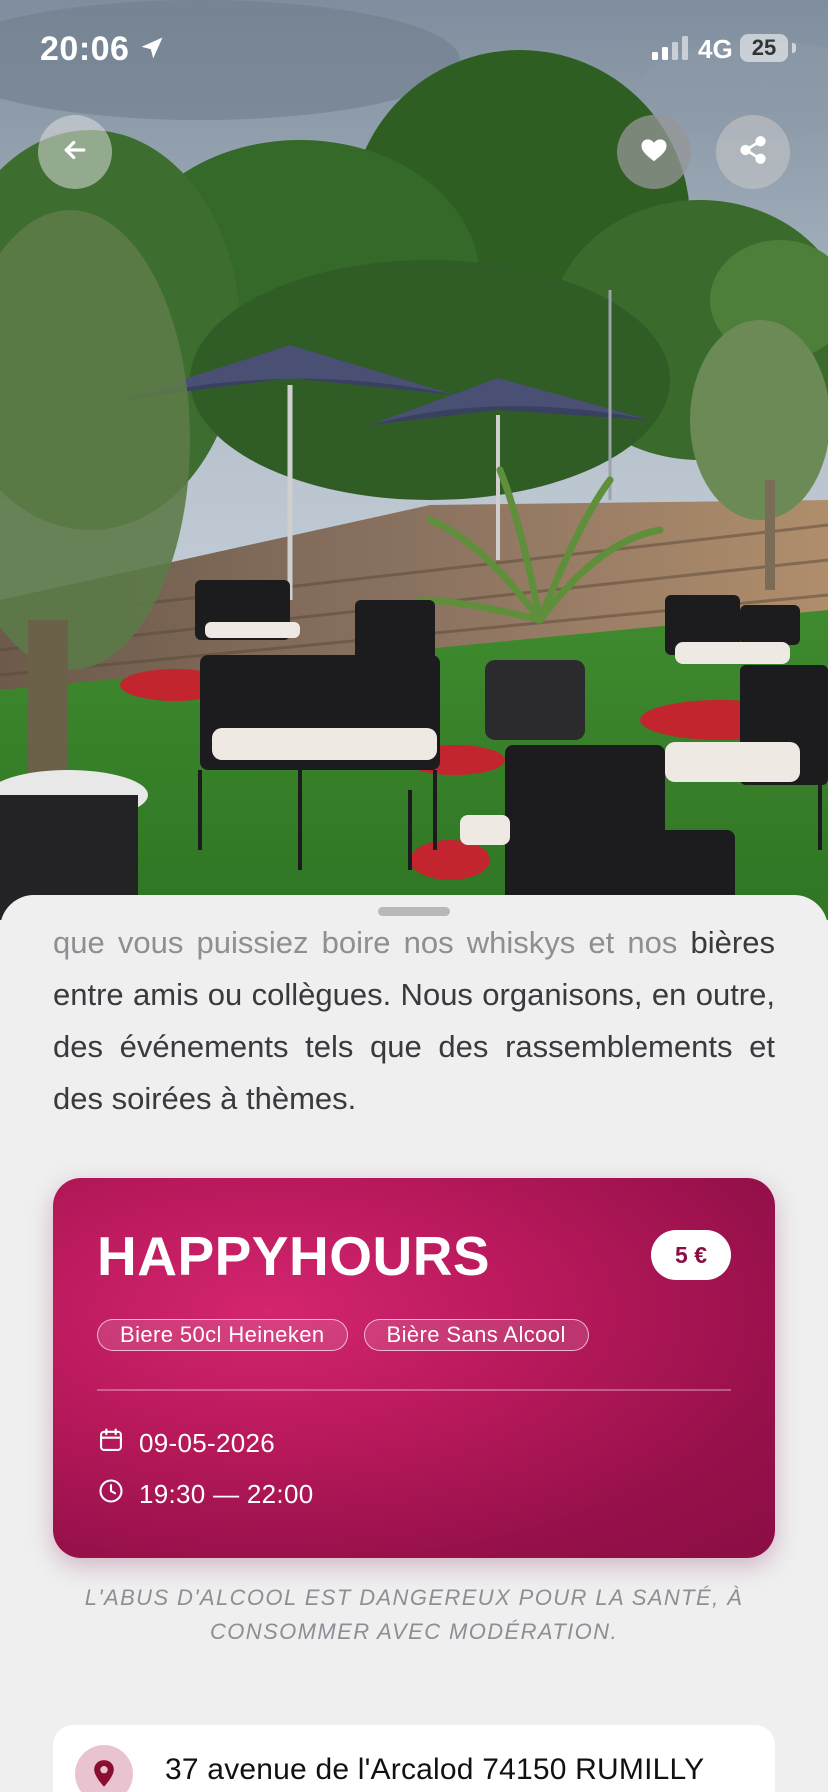  I want to click on battery-tip, so click(794, 48).